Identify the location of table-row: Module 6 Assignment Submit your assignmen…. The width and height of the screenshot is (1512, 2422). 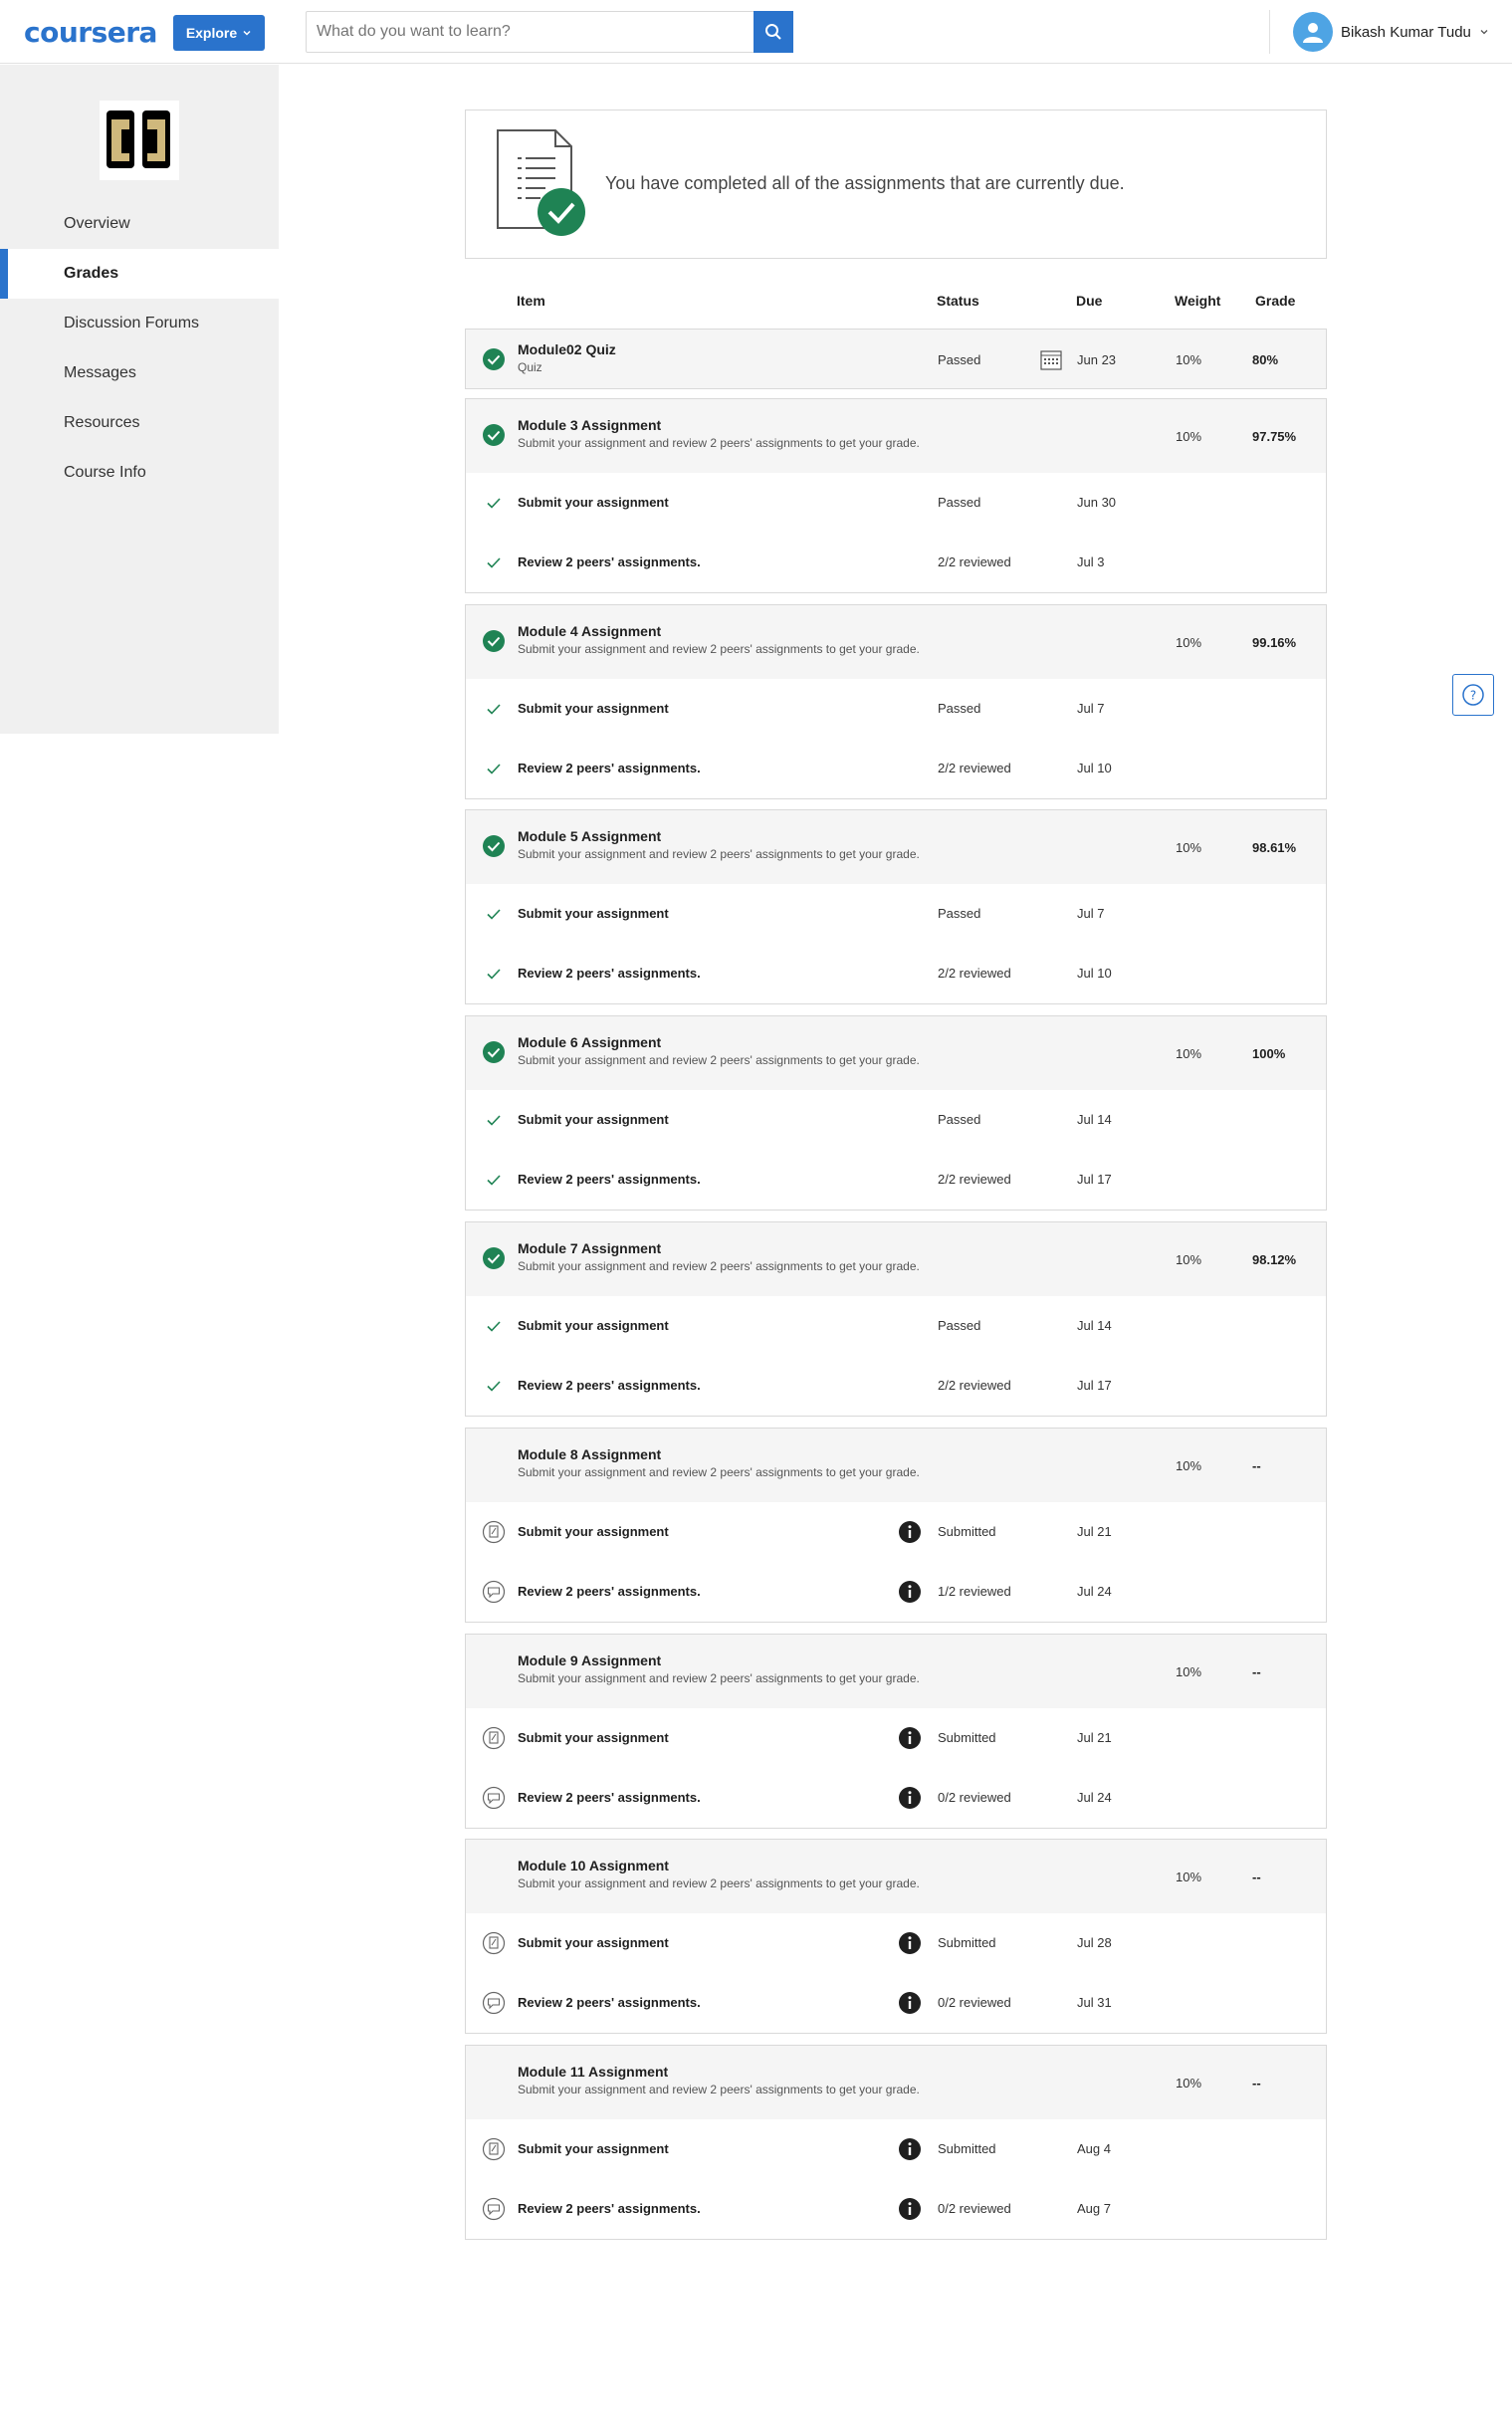
(896, 1052).